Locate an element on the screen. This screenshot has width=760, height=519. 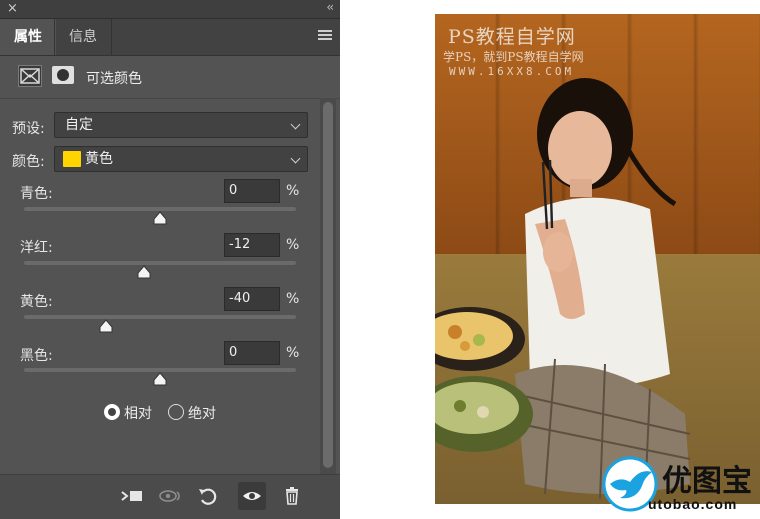
colors-label: 颜色: is located at coordinates (28, 162).